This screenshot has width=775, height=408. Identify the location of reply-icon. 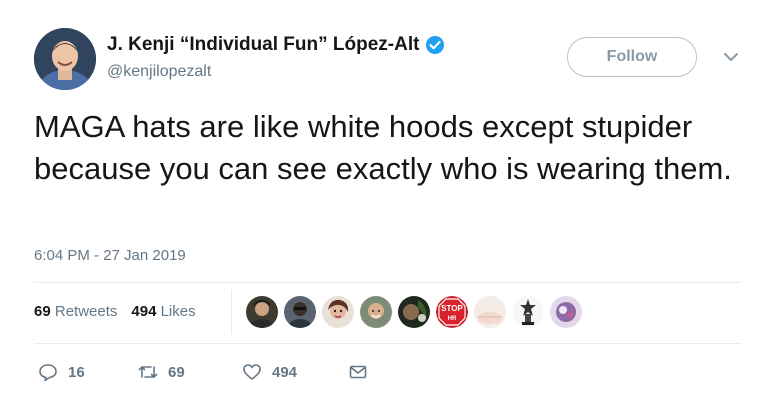
(48, 373).